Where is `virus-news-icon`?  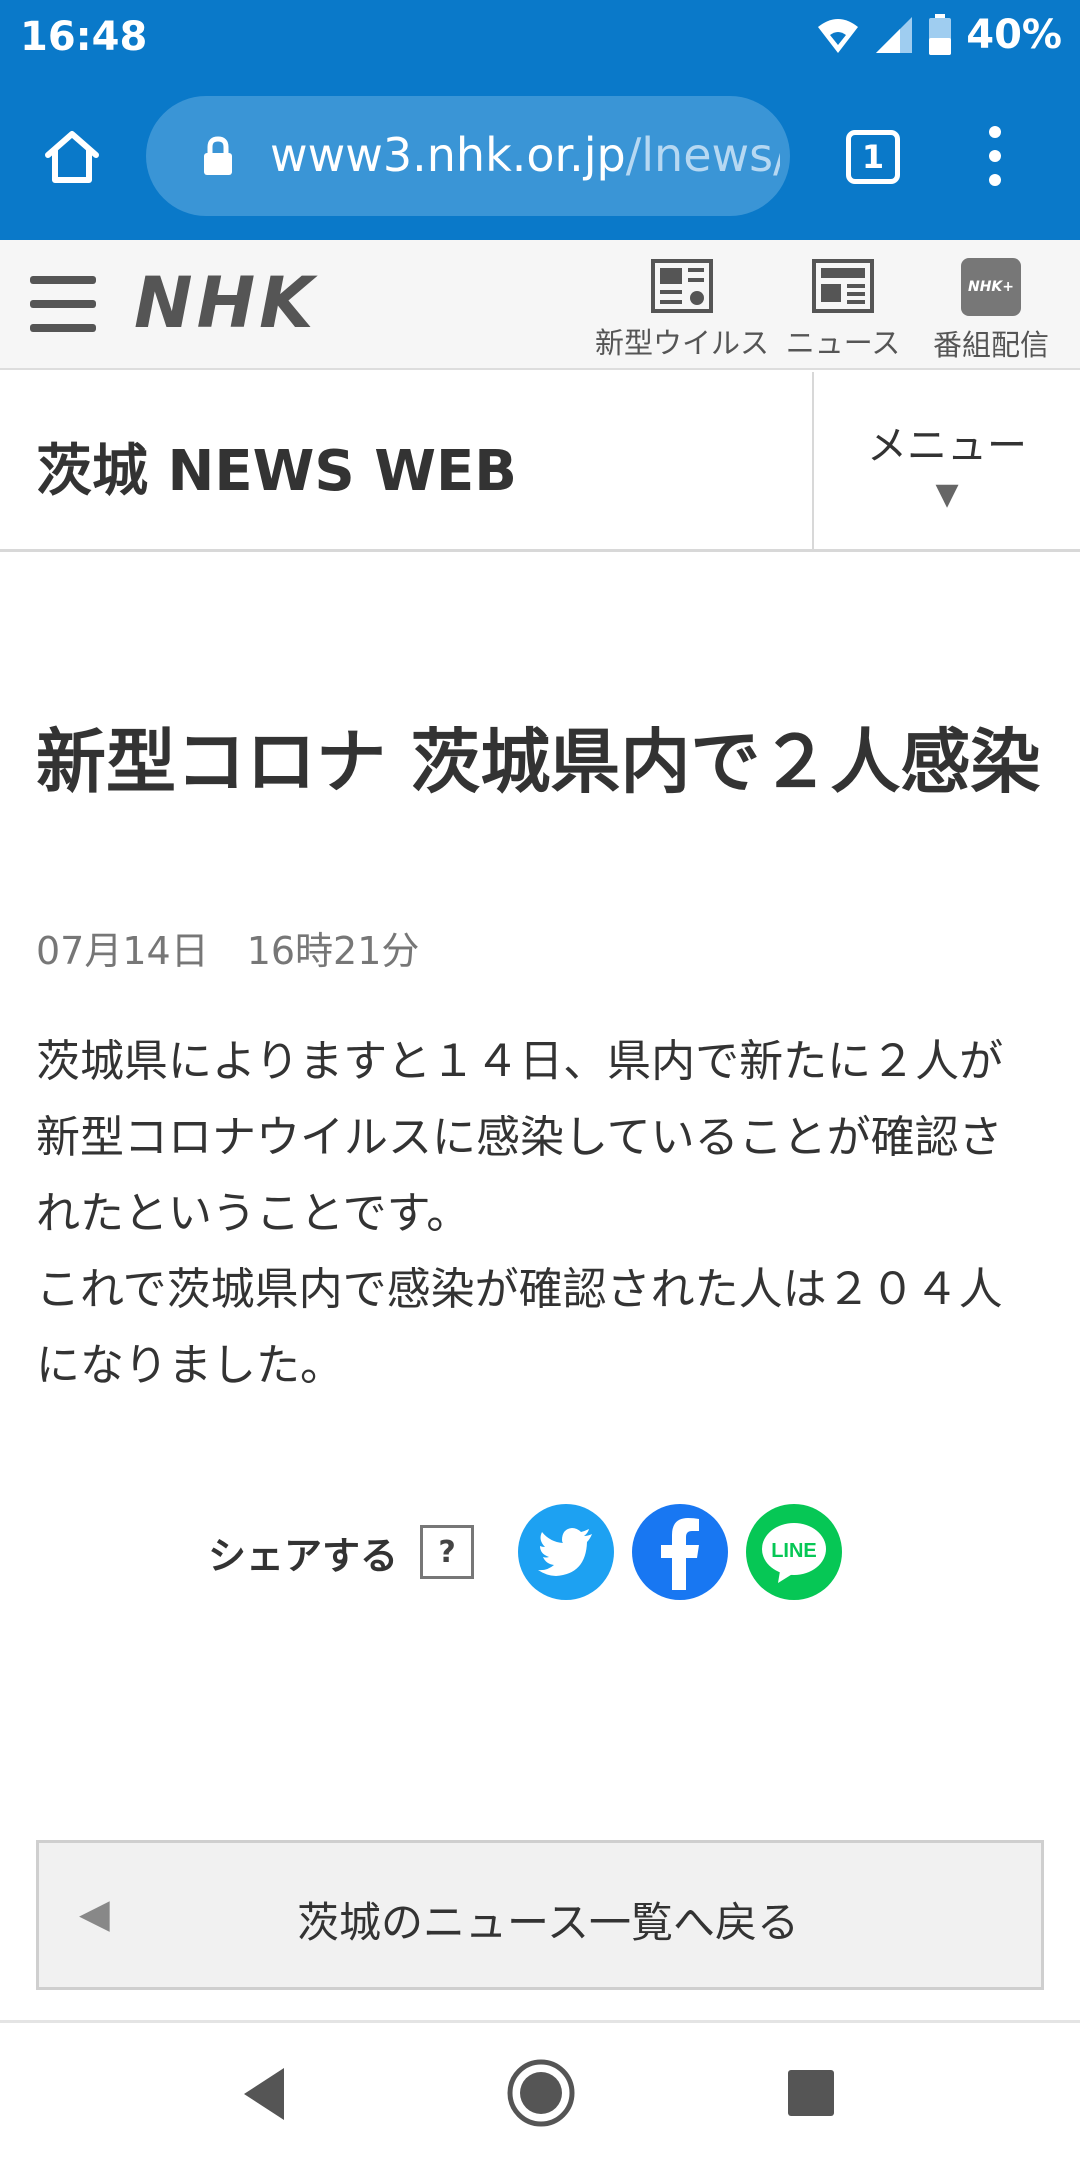 virus-news-icon is located at coordinates (682, 286).